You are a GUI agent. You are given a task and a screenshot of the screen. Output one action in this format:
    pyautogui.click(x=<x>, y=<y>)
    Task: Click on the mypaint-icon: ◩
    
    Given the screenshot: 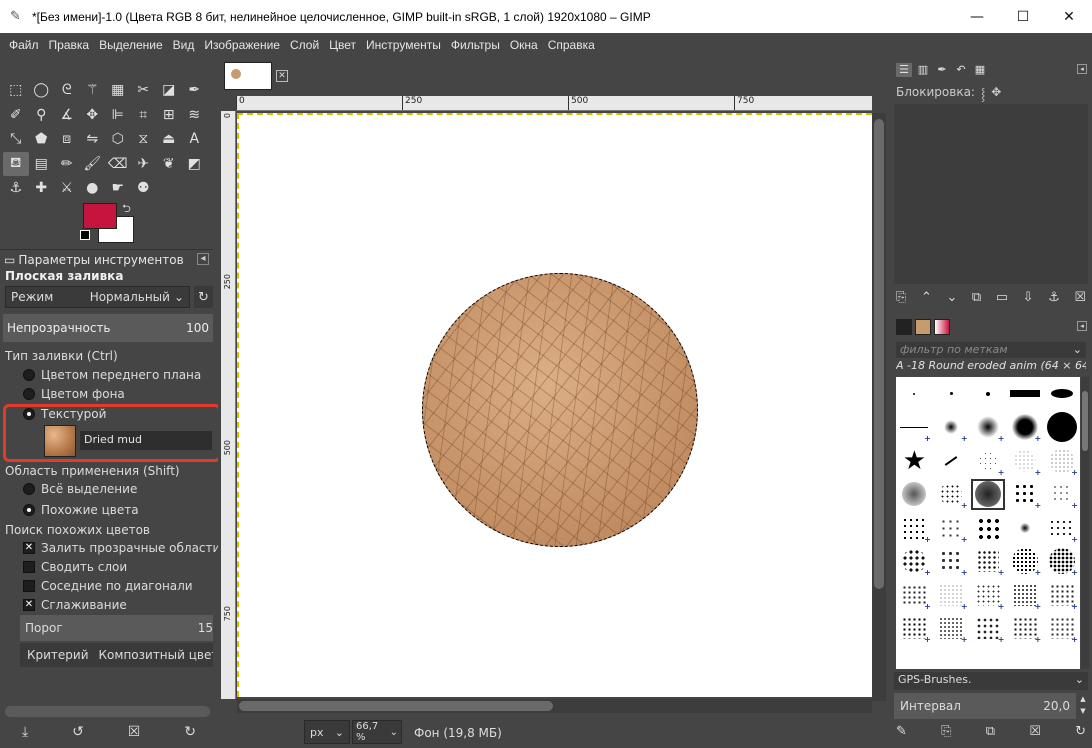 What is the action you would take?
    pyautogui.click(x=195, y=164)
    